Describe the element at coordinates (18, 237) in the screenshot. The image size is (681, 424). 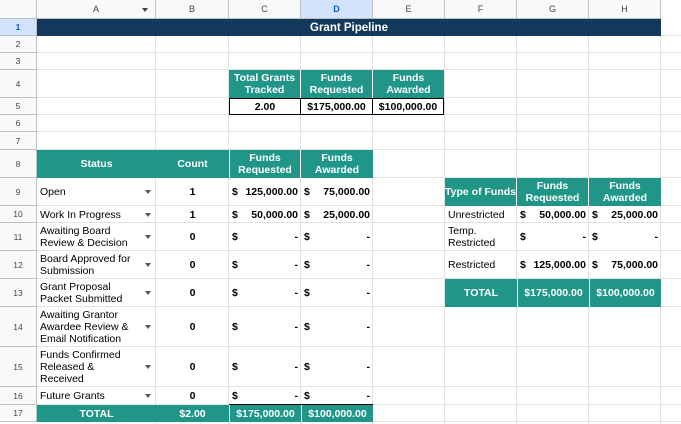
I see `row-header-11: 11` at that location.